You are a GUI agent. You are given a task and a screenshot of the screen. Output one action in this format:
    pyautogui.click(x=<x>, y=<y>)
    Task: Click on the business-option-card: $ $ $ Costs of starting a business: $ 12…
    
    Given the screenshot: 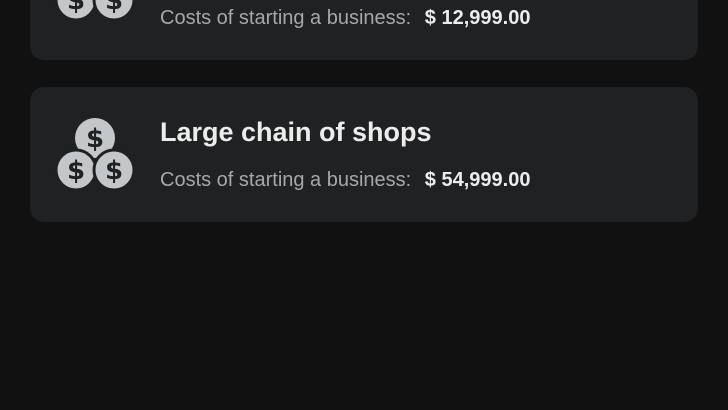 What is the action you would take?
    pyautogui.click(x=364, y=30)
    